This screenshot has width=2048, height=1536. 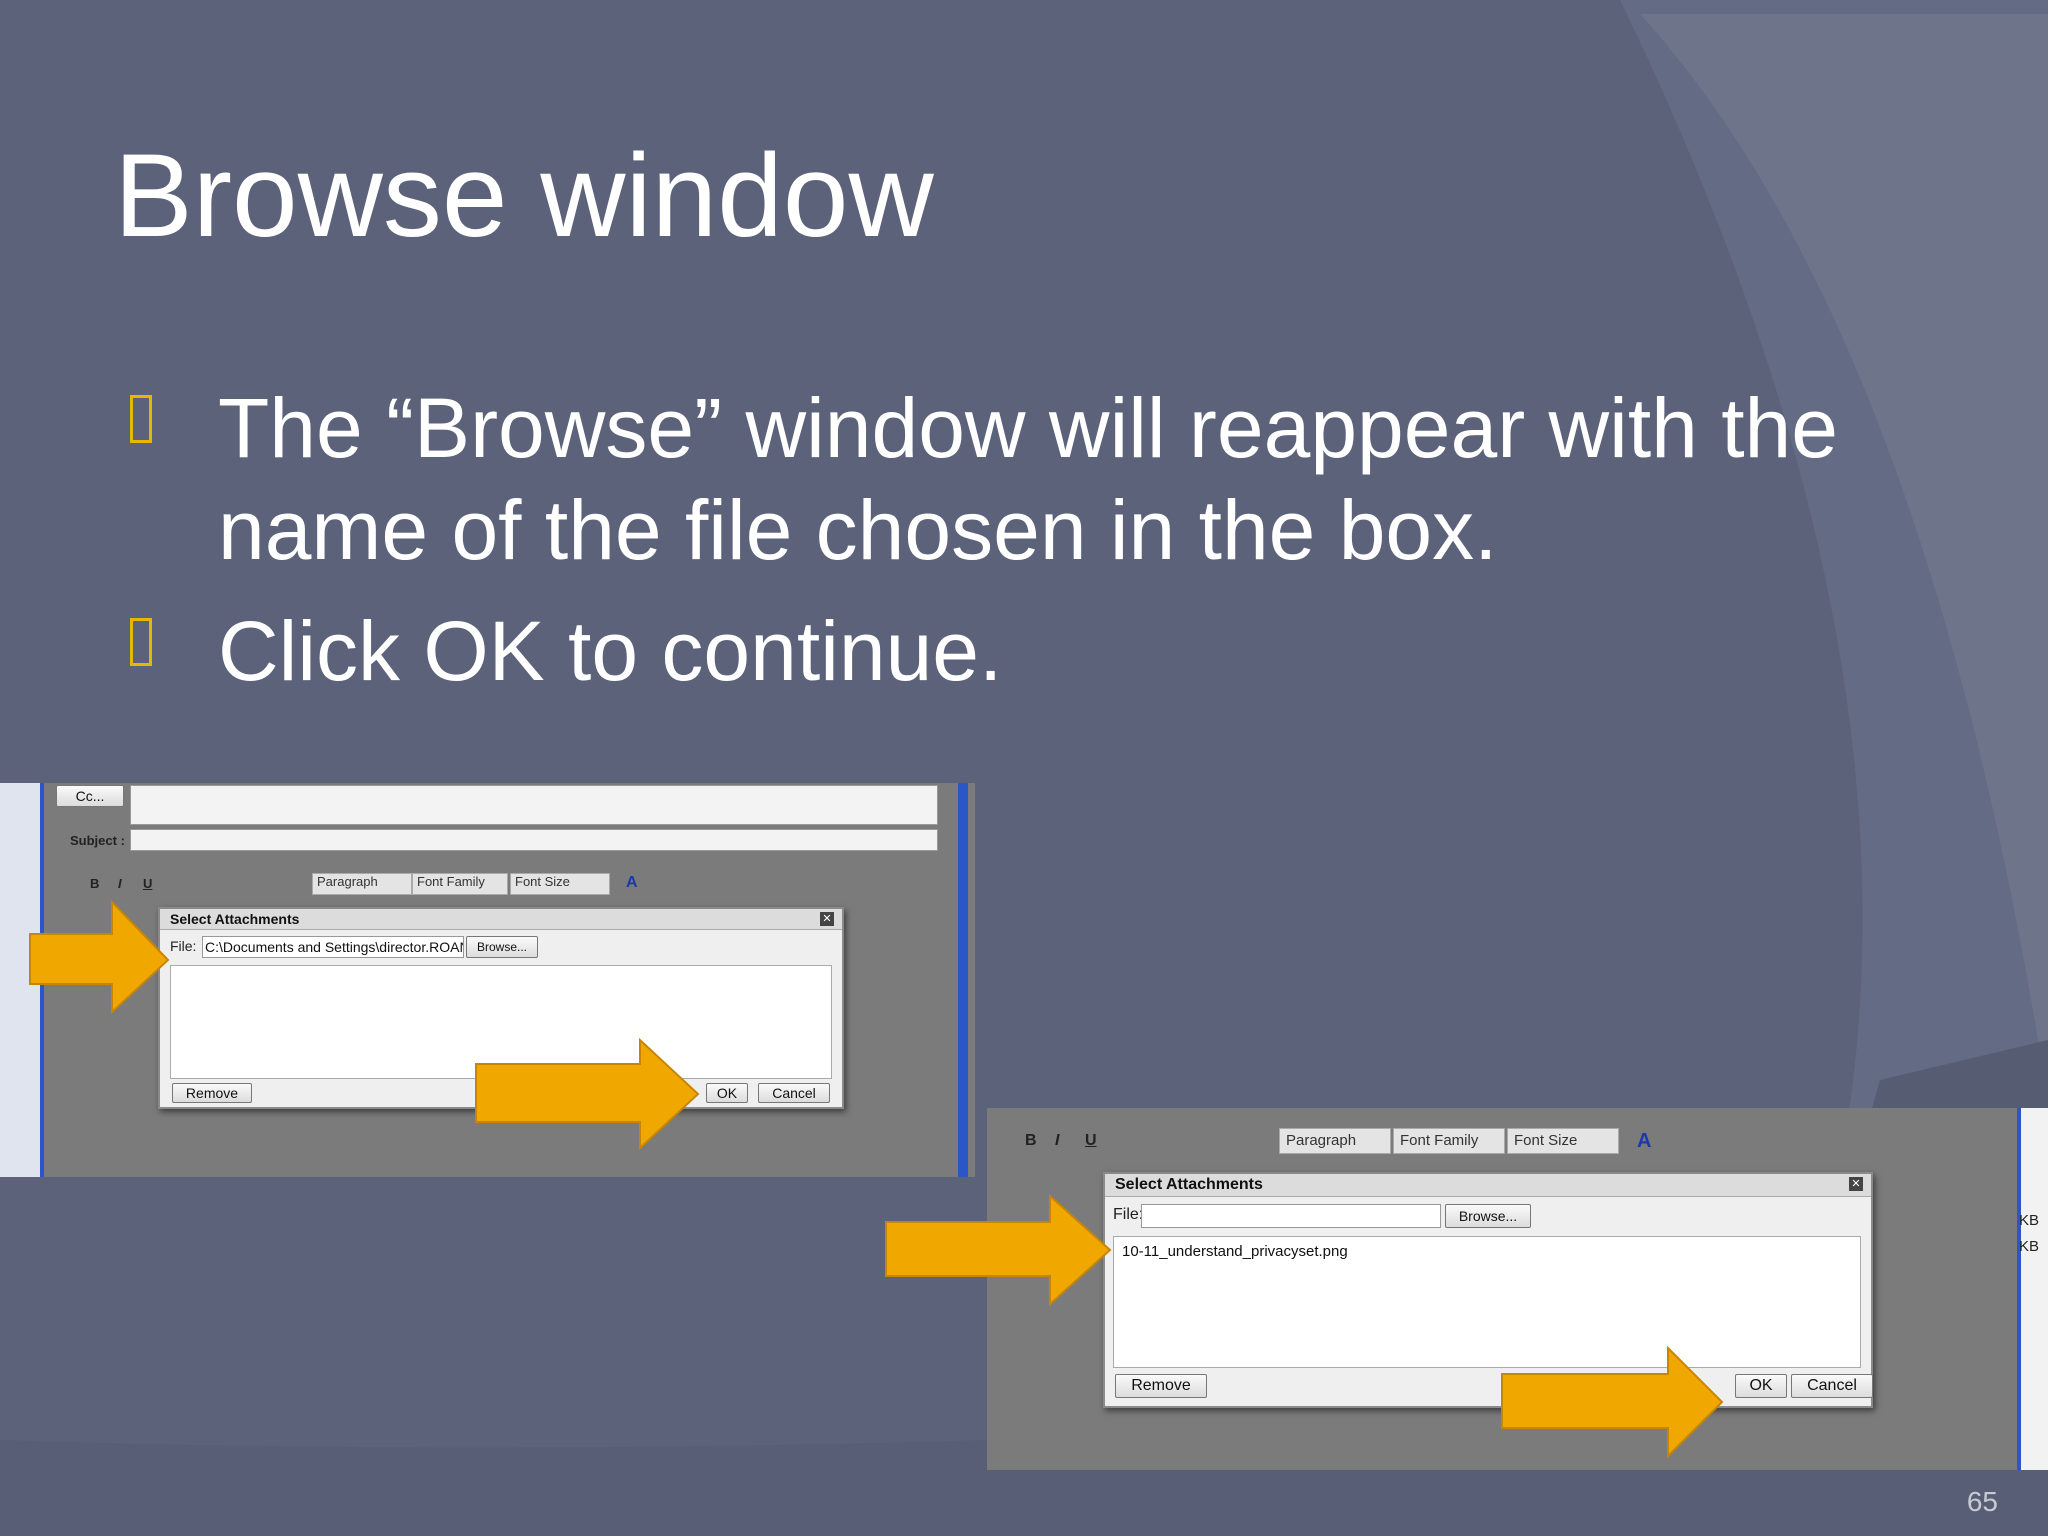 What do you see at coordinates (2034, 1289) in the screenshot?
I see `side-panel` at bounding box center [2034, 1289].